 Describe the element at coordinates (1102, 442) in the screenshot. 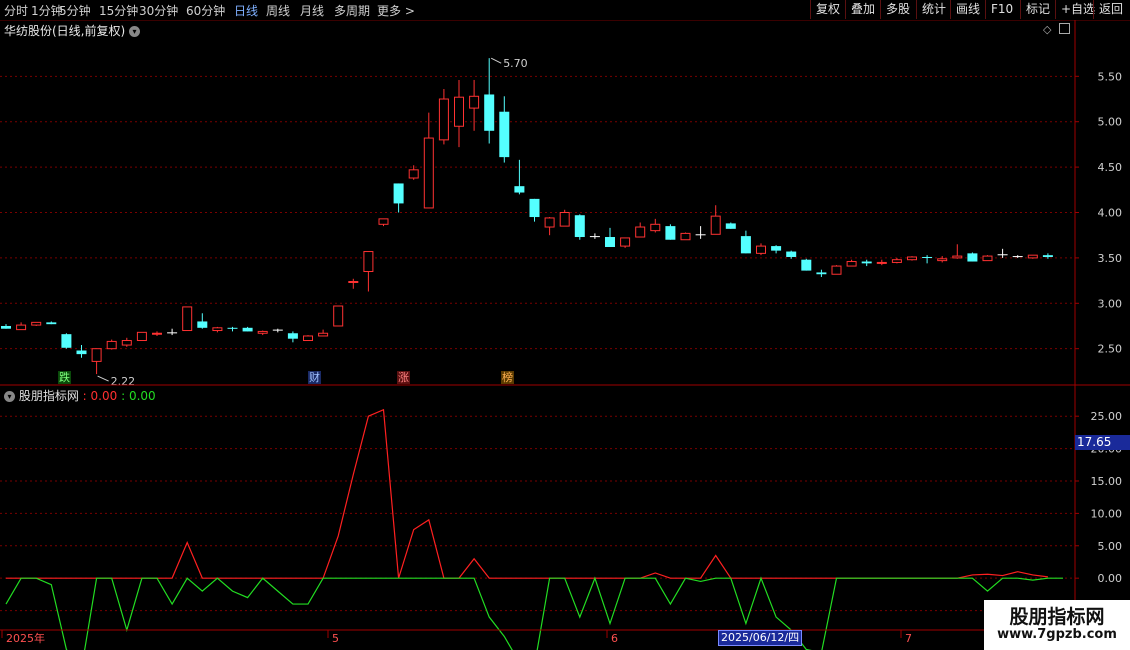

I see `cursor-value-tag: 17.65` at that location.